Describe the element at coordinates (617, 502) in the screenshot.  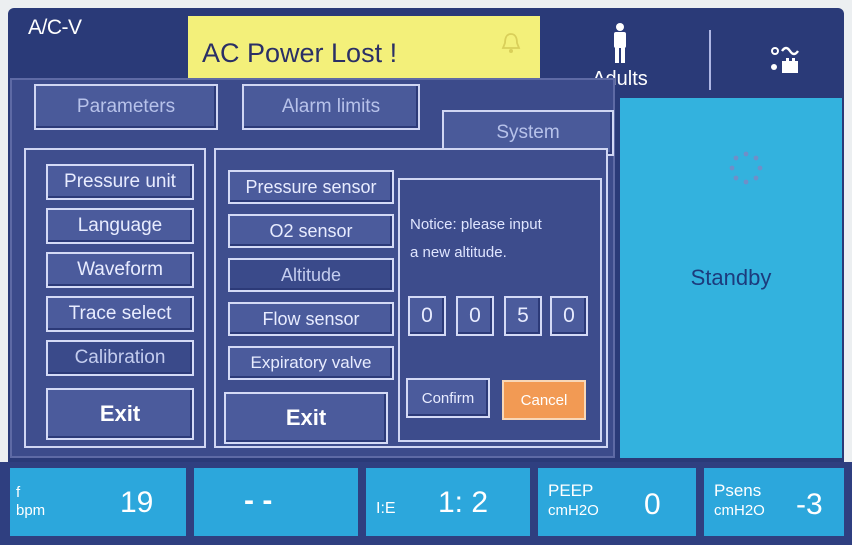
I see `param-cell-peep: PEEP cmH2O 0` at that location.